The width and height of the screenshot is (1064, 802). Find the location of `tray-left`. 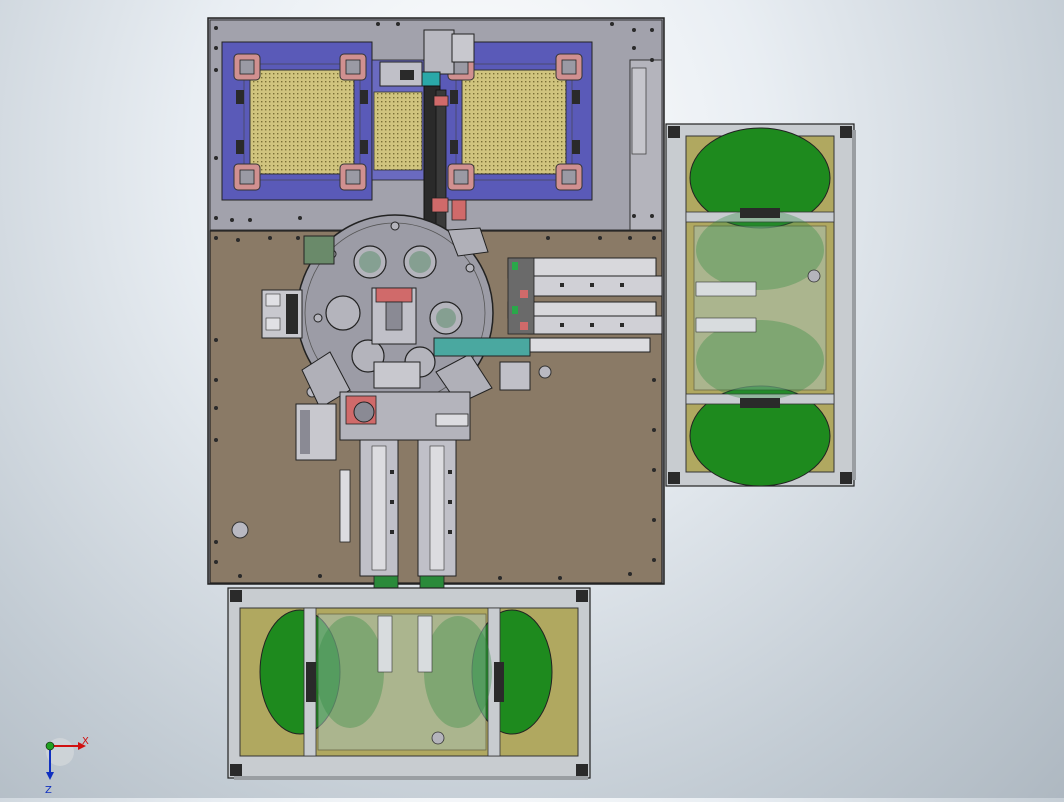

tray-left is located at coordinates (302, 122).